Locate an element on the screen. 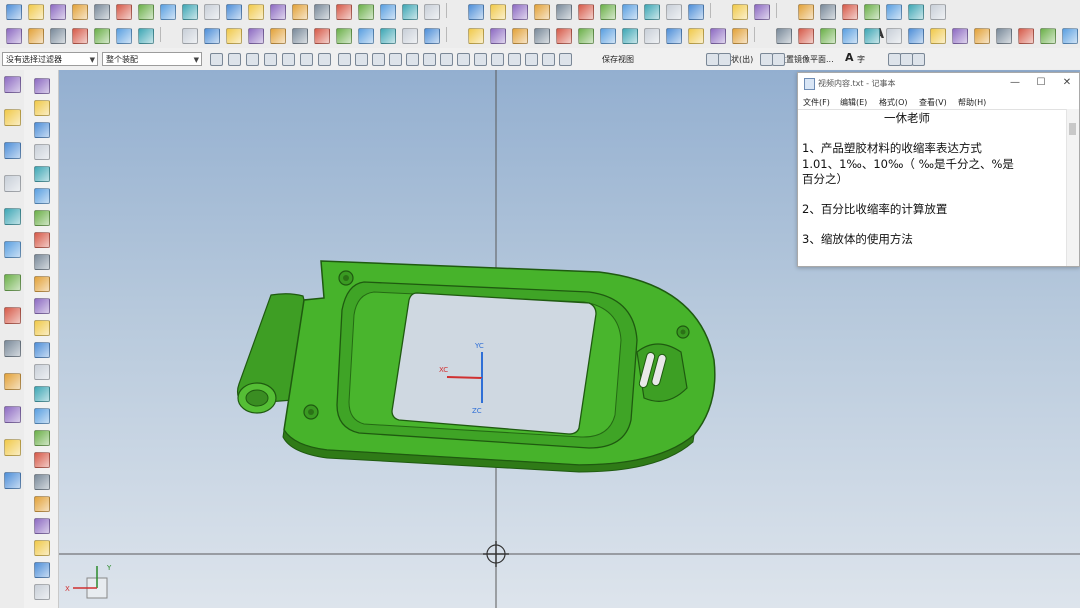 Image resolution: width=1080 pixels, height=608 pixels. menu-format: 格式(O) is located at coordinates (893, 102).